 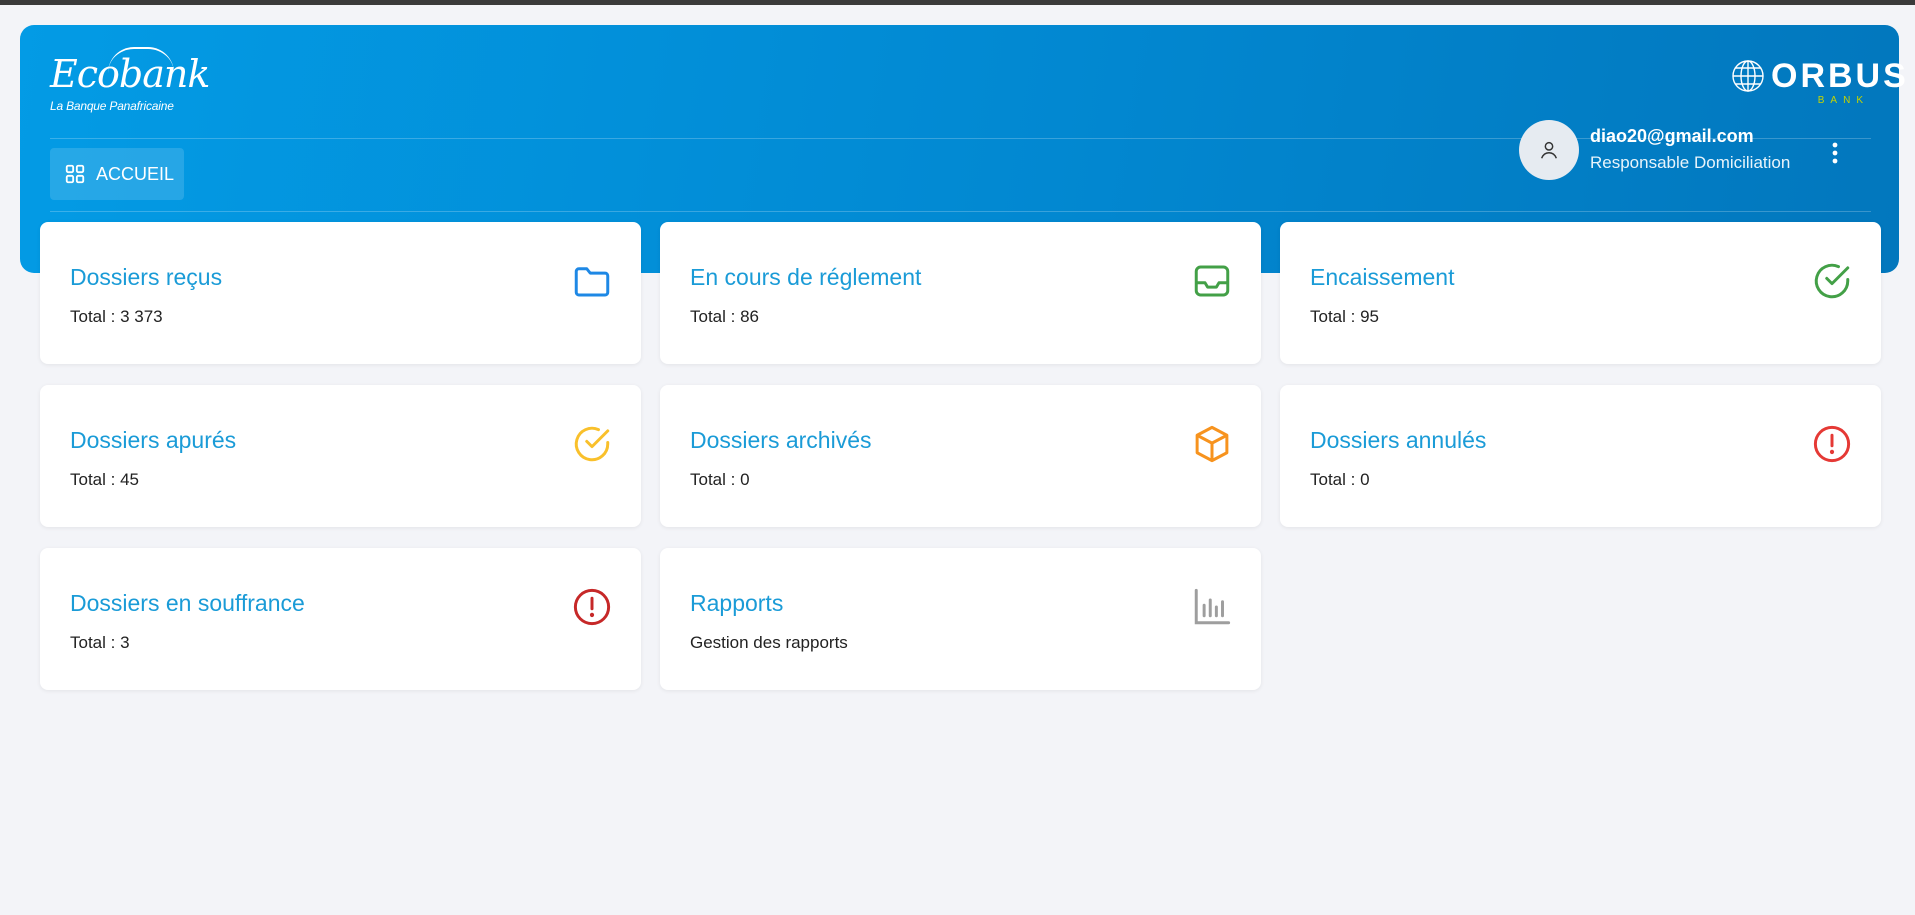 I want to click on card-title: Dossiers annulés, so click(x=1398, y=440).